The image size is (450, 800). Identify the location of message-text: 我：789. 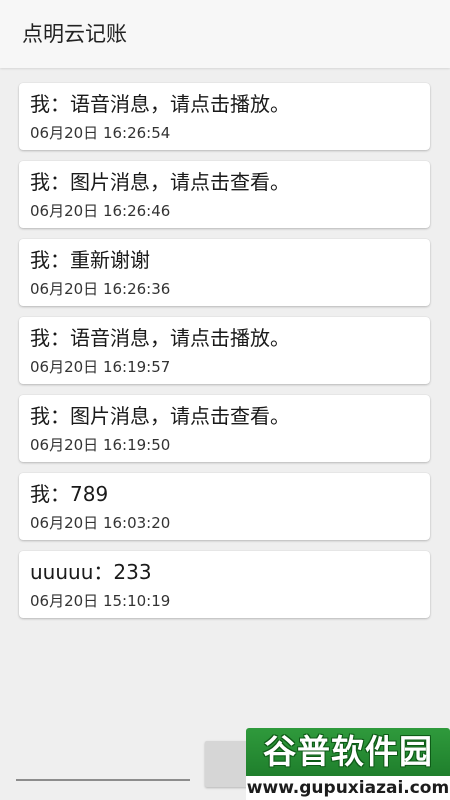
(69, 494).